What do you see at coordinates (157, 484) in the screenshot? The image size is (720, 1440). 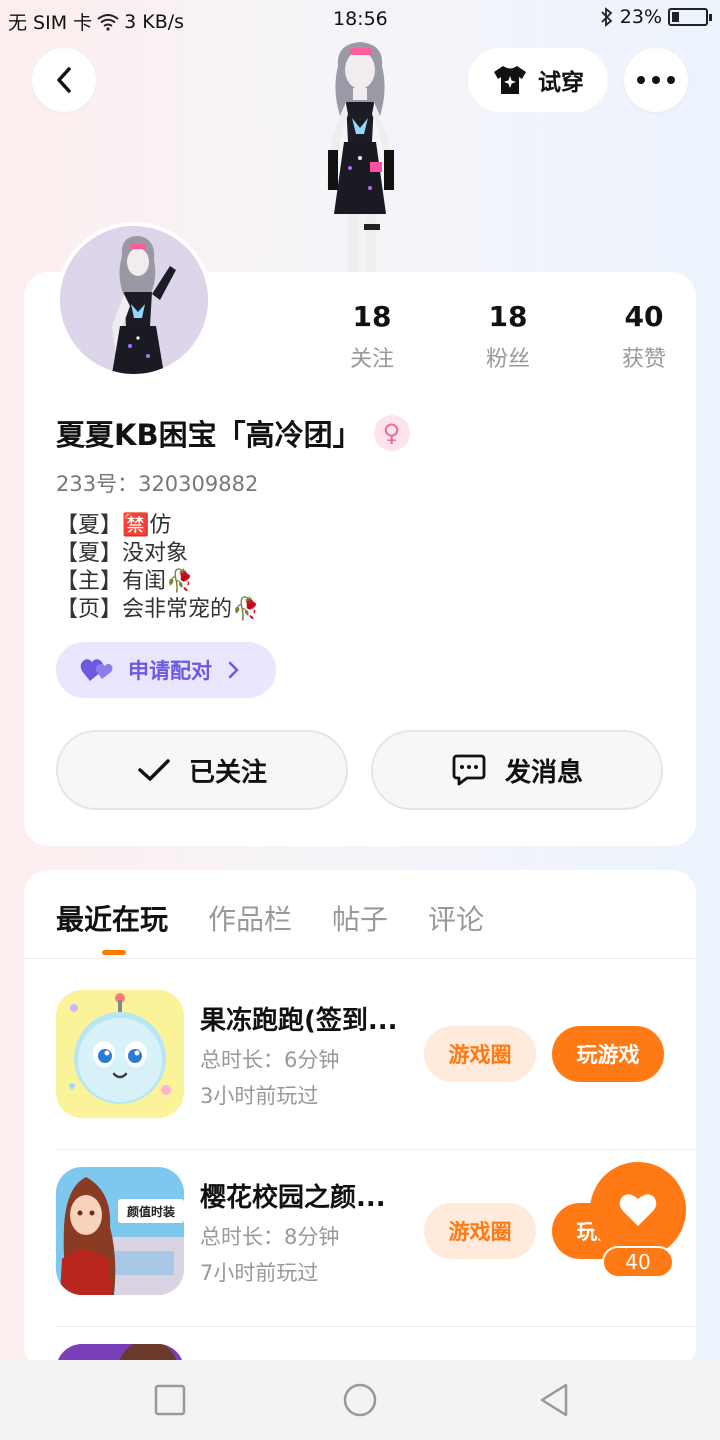 I see `user-id: 233号：320309882` at bounding box center [157, 484].